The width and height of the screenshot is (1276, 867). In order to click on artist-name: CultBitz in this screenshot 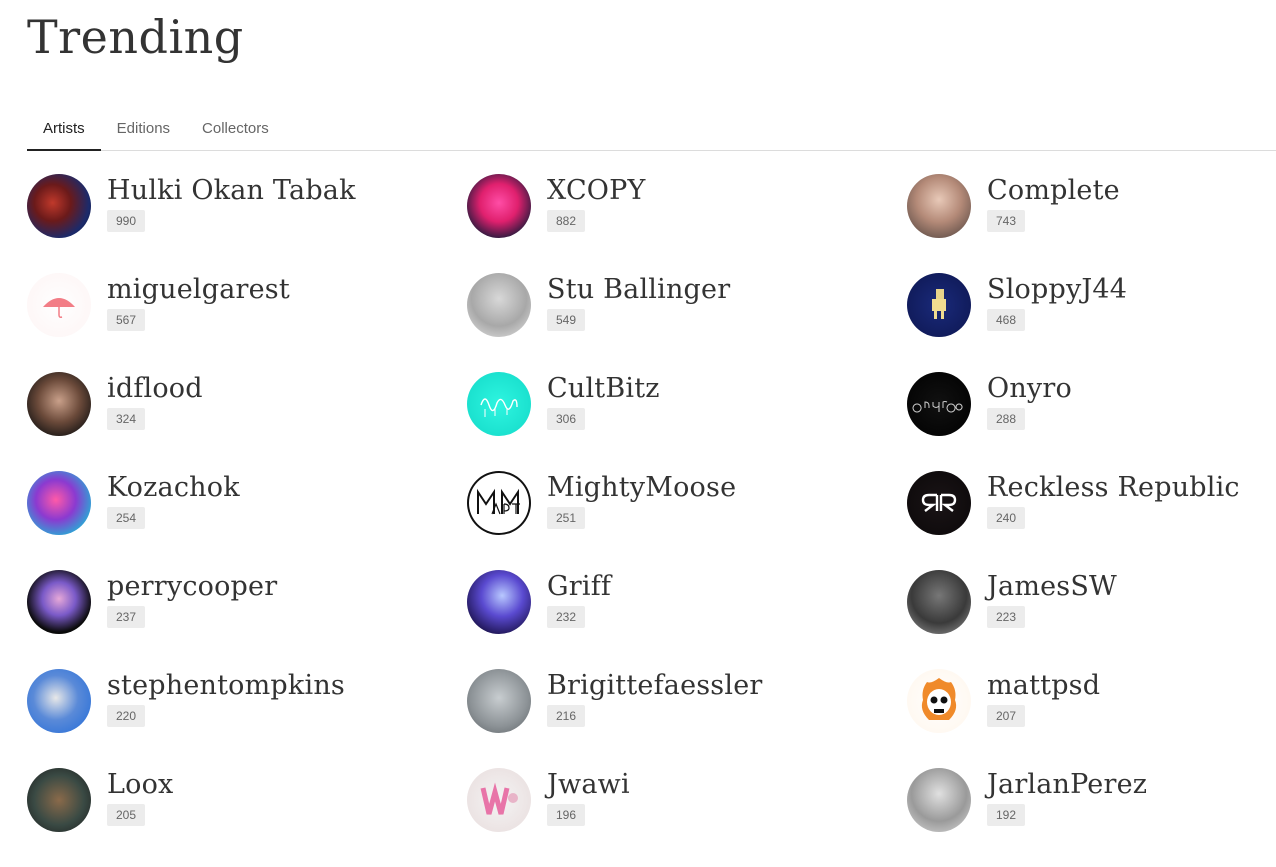, I will do `click(603, 389)`.